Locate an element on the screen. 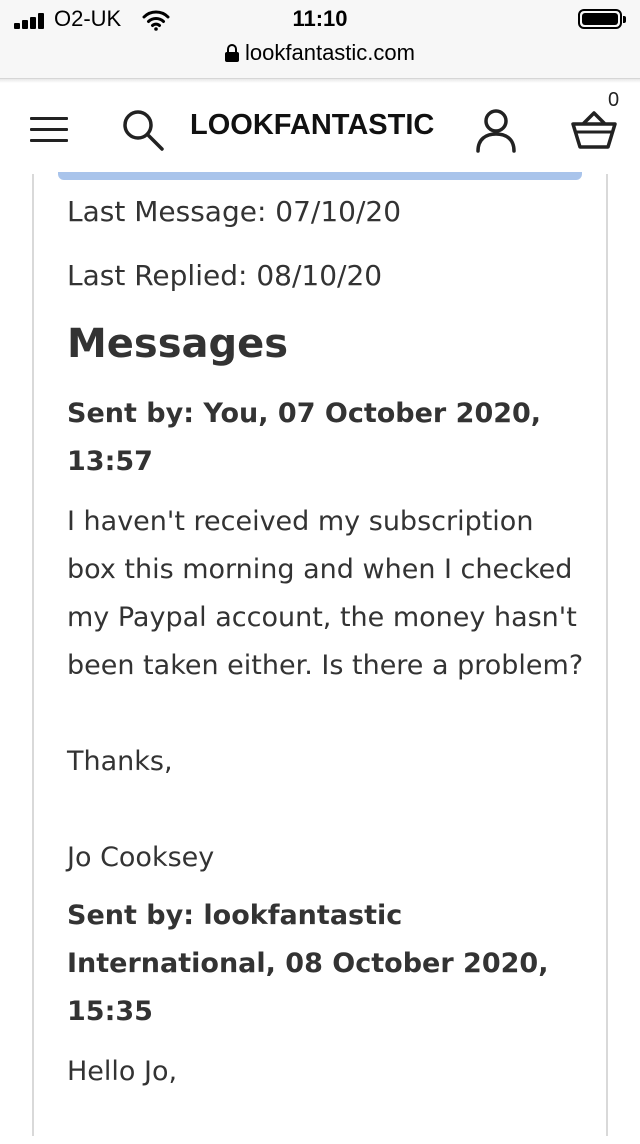  menu-icon is located at coordinates (49, 130).